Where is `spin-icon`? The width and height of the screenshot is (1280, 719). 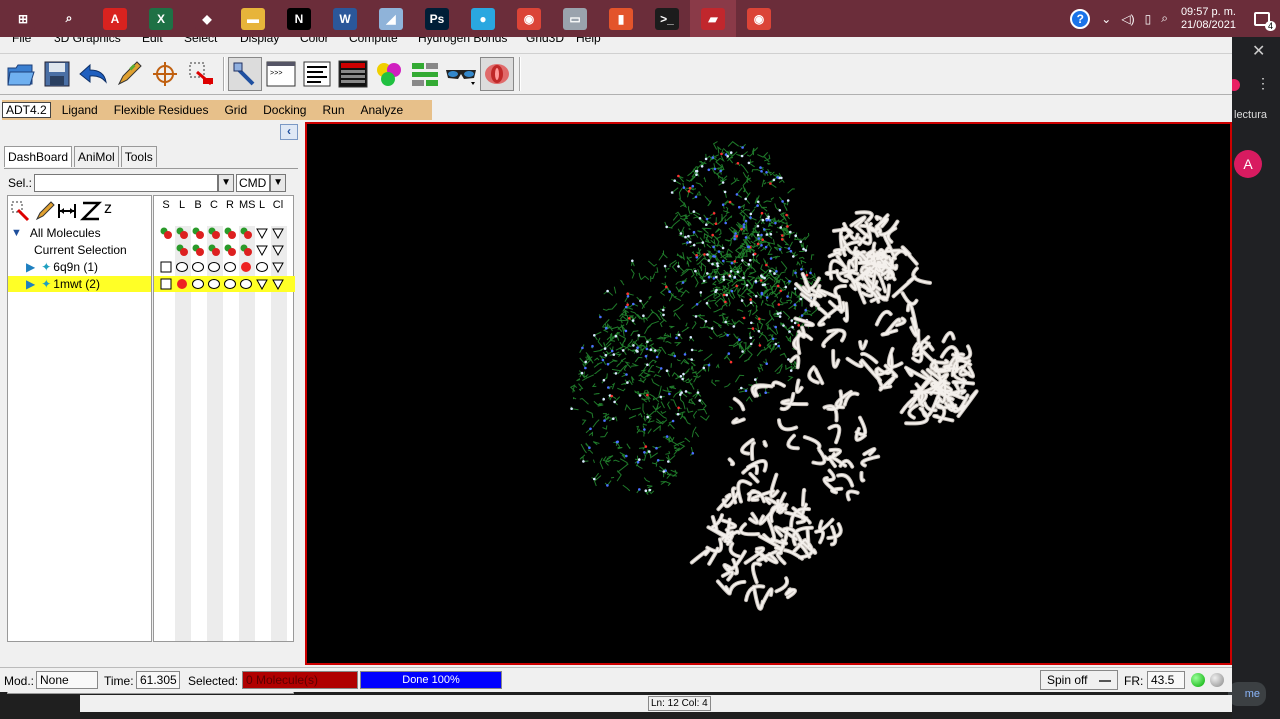
spin-icon is located at coordinates (497, 74).